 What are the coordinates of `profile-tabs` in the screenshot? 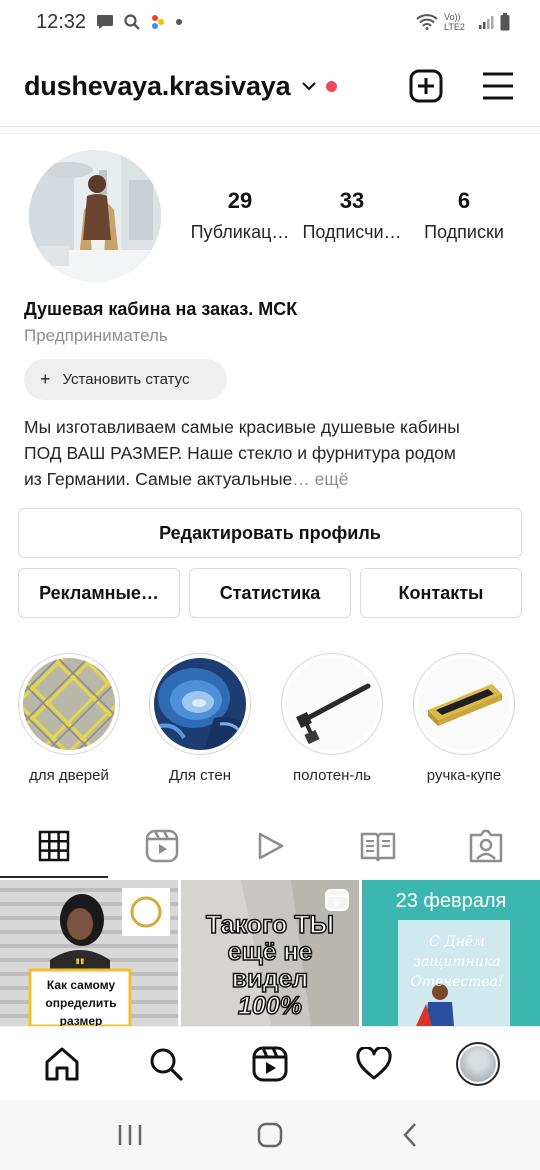 It's located at (270, 846).